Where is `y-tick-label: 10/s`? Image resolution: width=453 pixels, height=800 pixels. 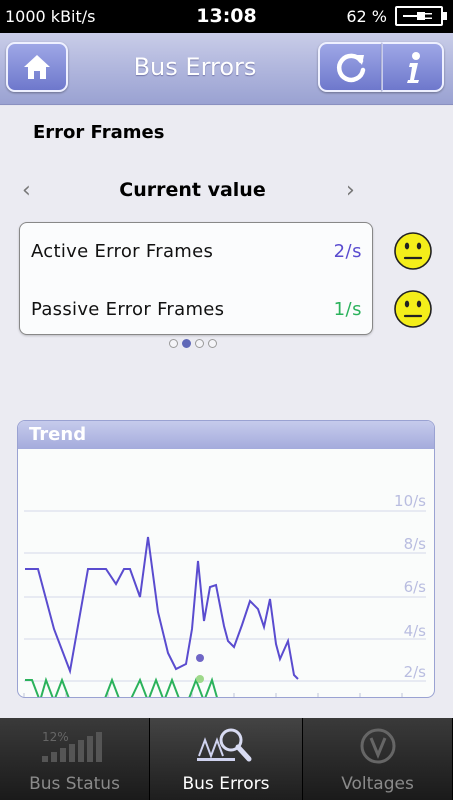 y-tick-label: 10/s is located at coordinates (410, 501).